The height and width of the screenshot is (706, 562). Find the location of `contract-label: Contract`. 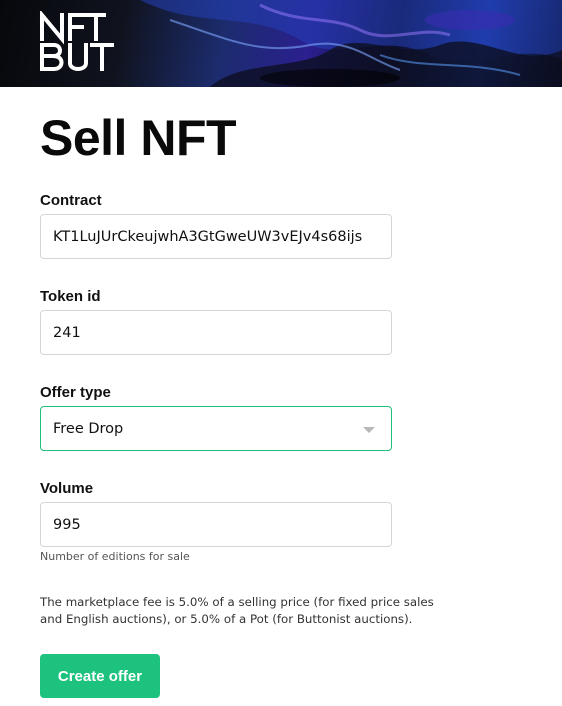

contract-label: Contract is located at coordinates (71, 200).